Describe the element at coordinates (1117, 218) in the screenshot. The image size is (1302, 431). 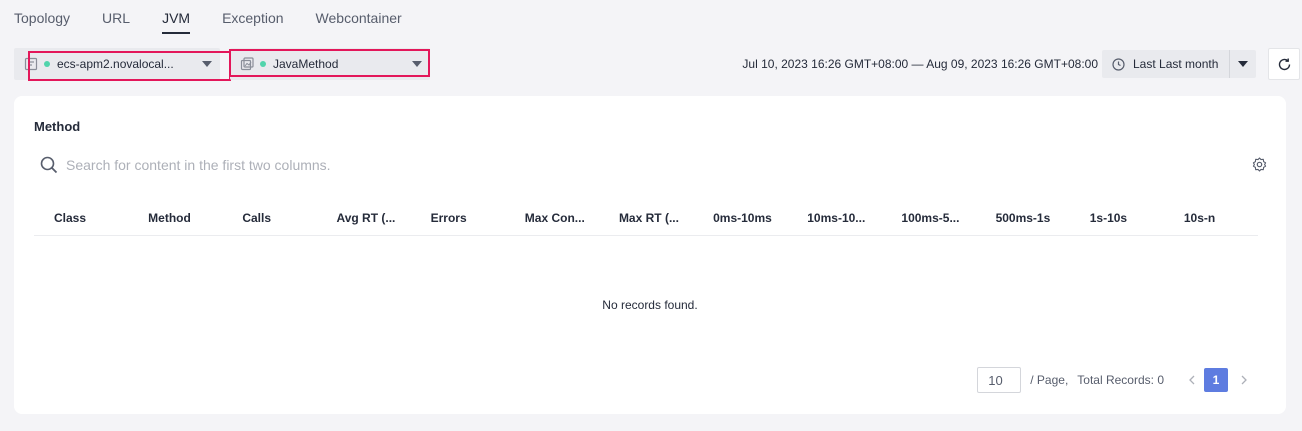
I see `column-header-1s-10s: 1s-10s` at that location.